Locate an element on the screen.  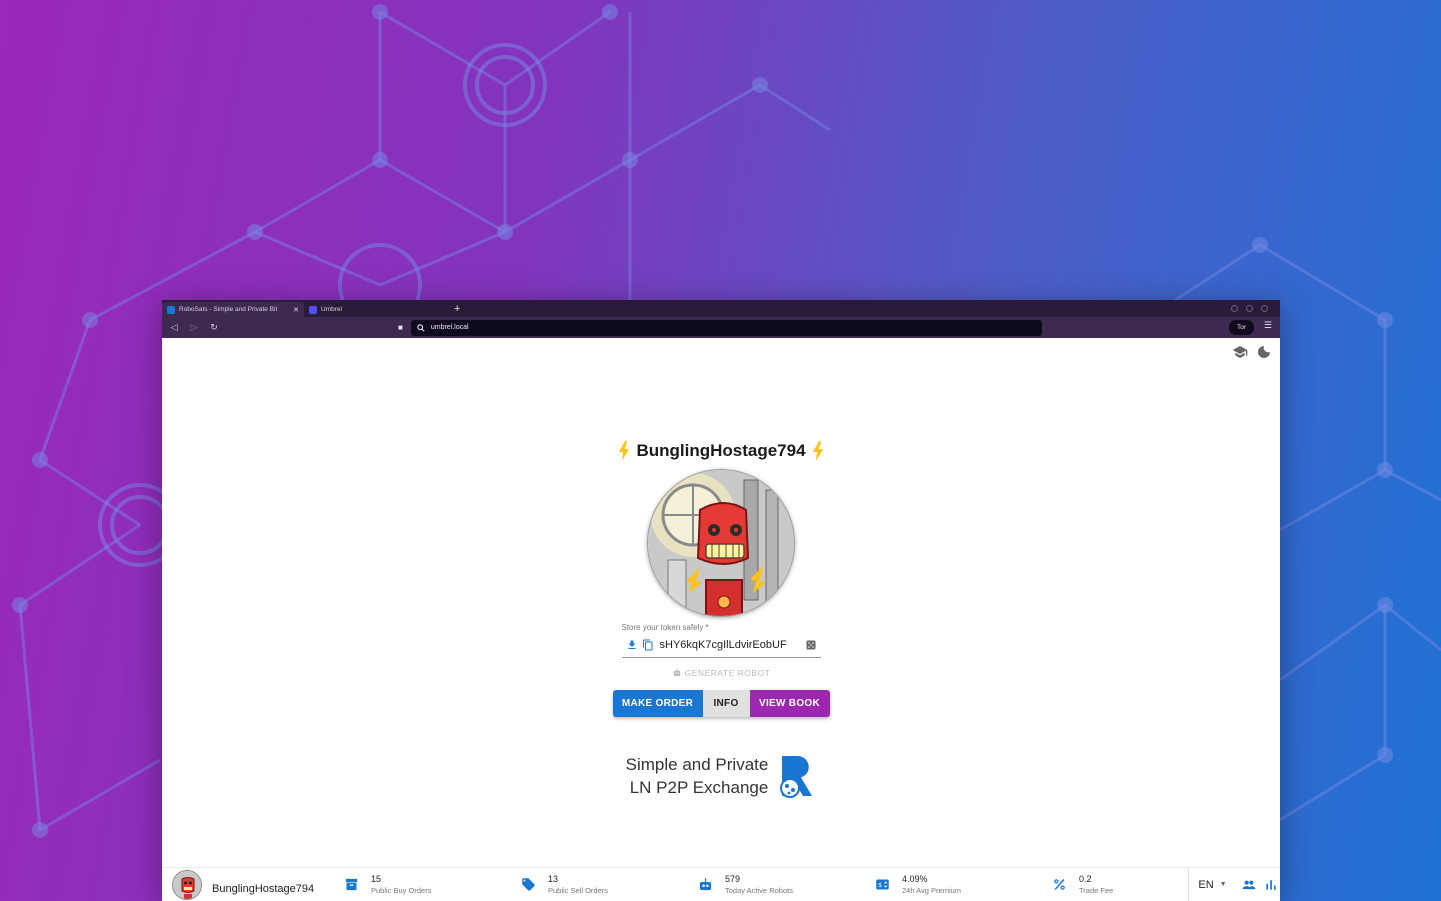
dice-icon is located at coordinates (811, 645).